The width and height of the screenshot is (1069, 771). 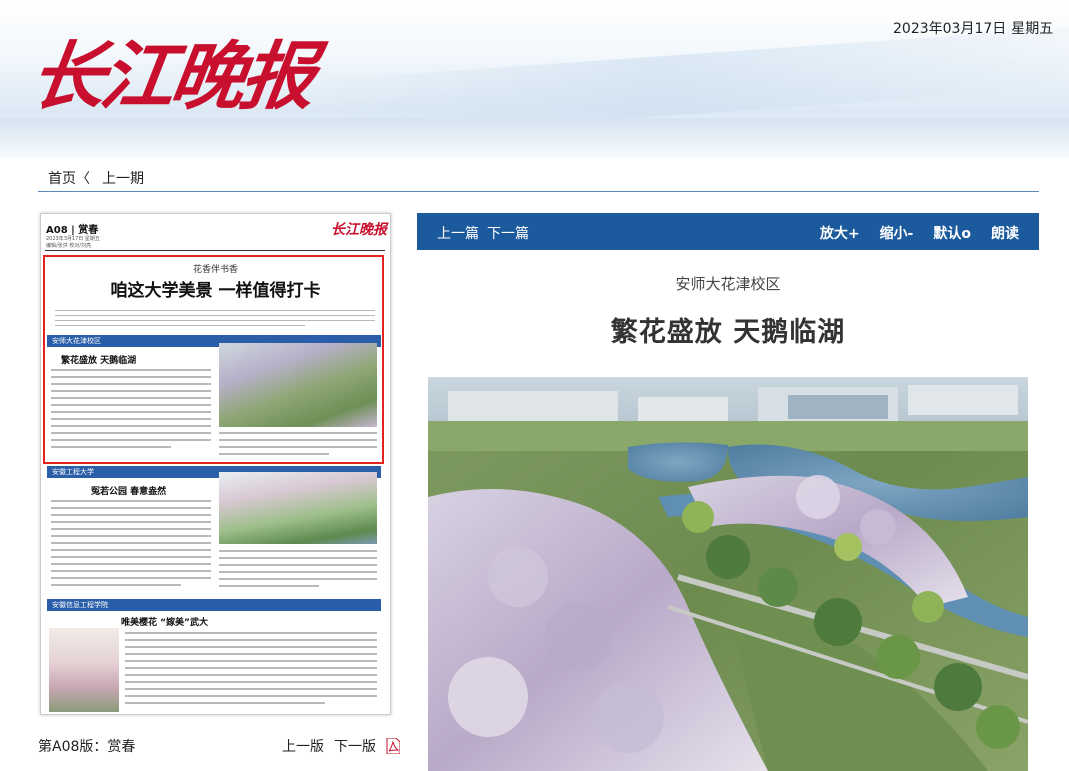 I want to click on banner-decoration, so click(x=534, y=138).